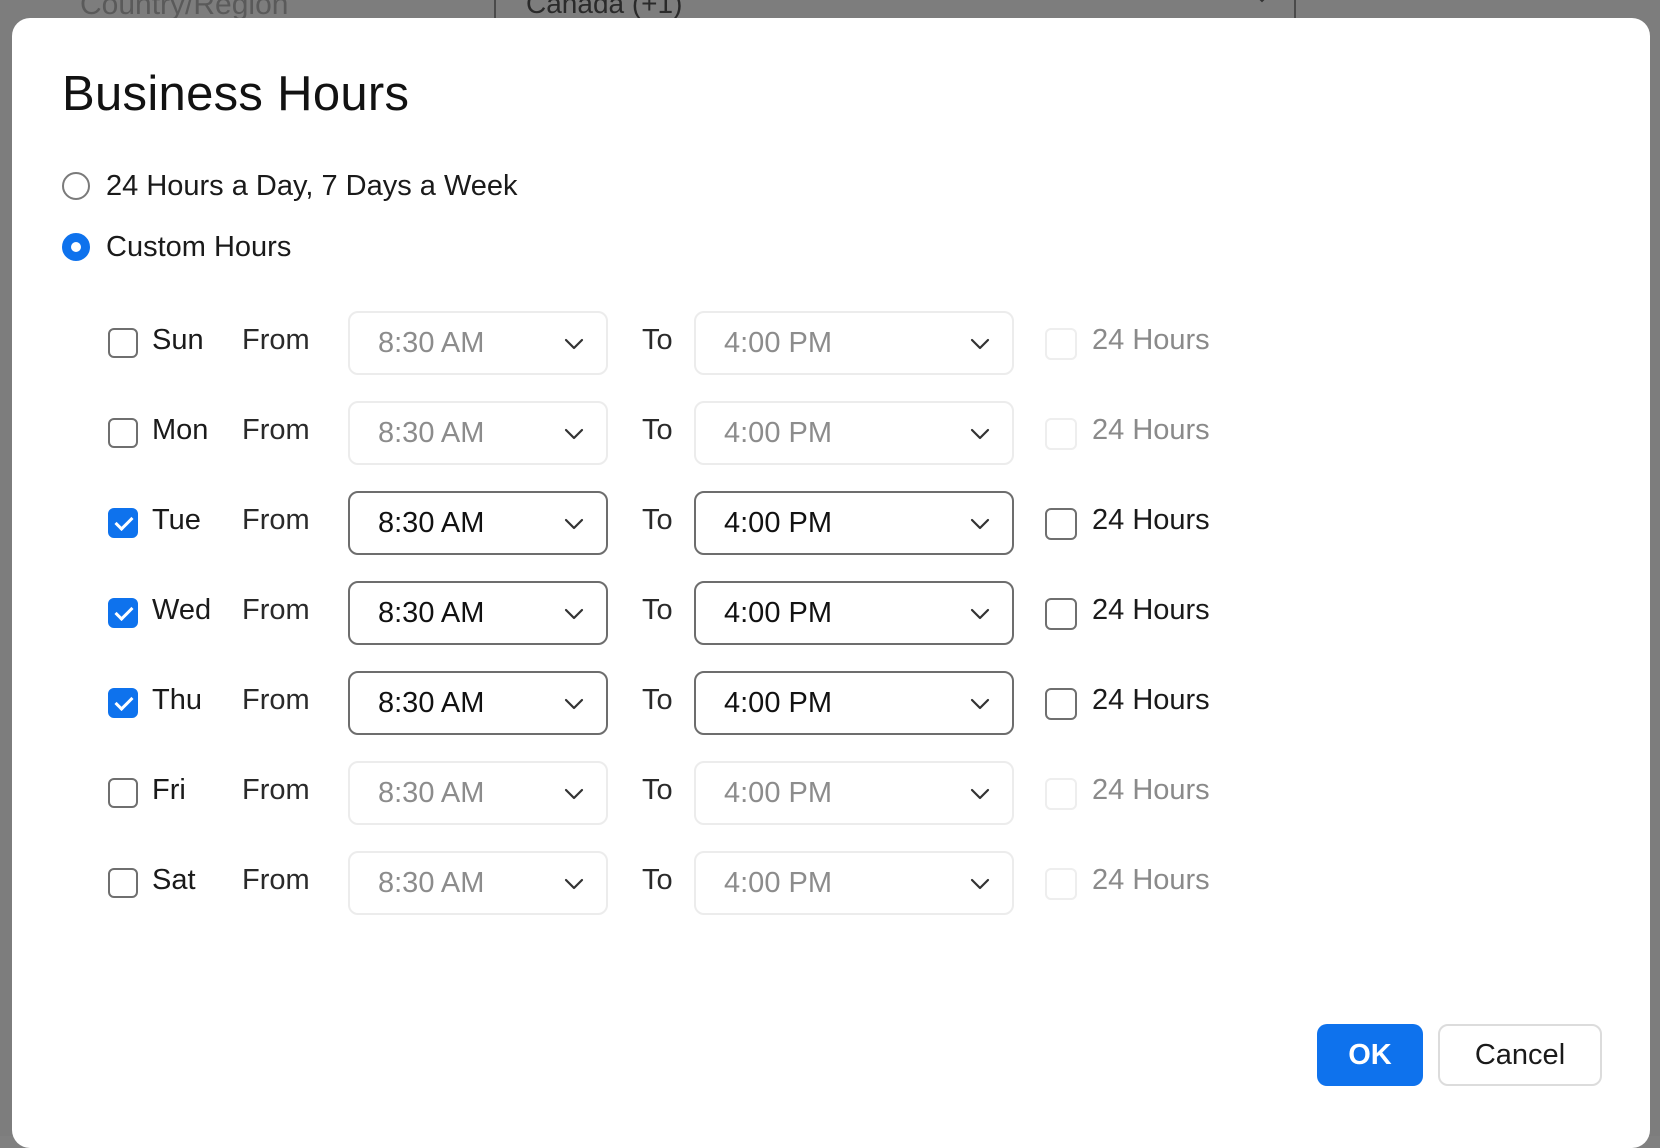 Image resolution: width=1660 pixels, height=1148 pixels. What do you see at coordinates (683, 613) in the screenshot?
I see `day-row-wed: Wed From 8:30 AM To 4:00 PM 24 Hours` at bounding box center [683, 613].